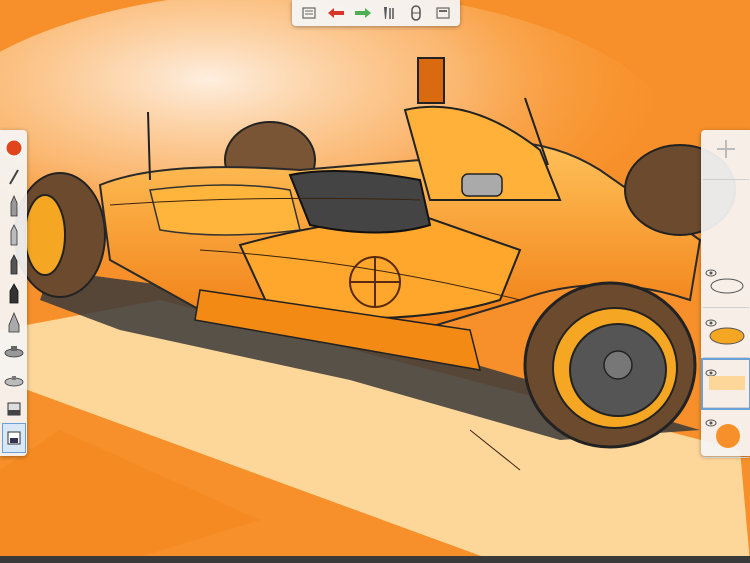 The width and height of the screenshot is (750, 563). What do you see at coordinates (13, 438) in the screenshot?
I see `layer-fill-icon` at bounding box center [13, 438].